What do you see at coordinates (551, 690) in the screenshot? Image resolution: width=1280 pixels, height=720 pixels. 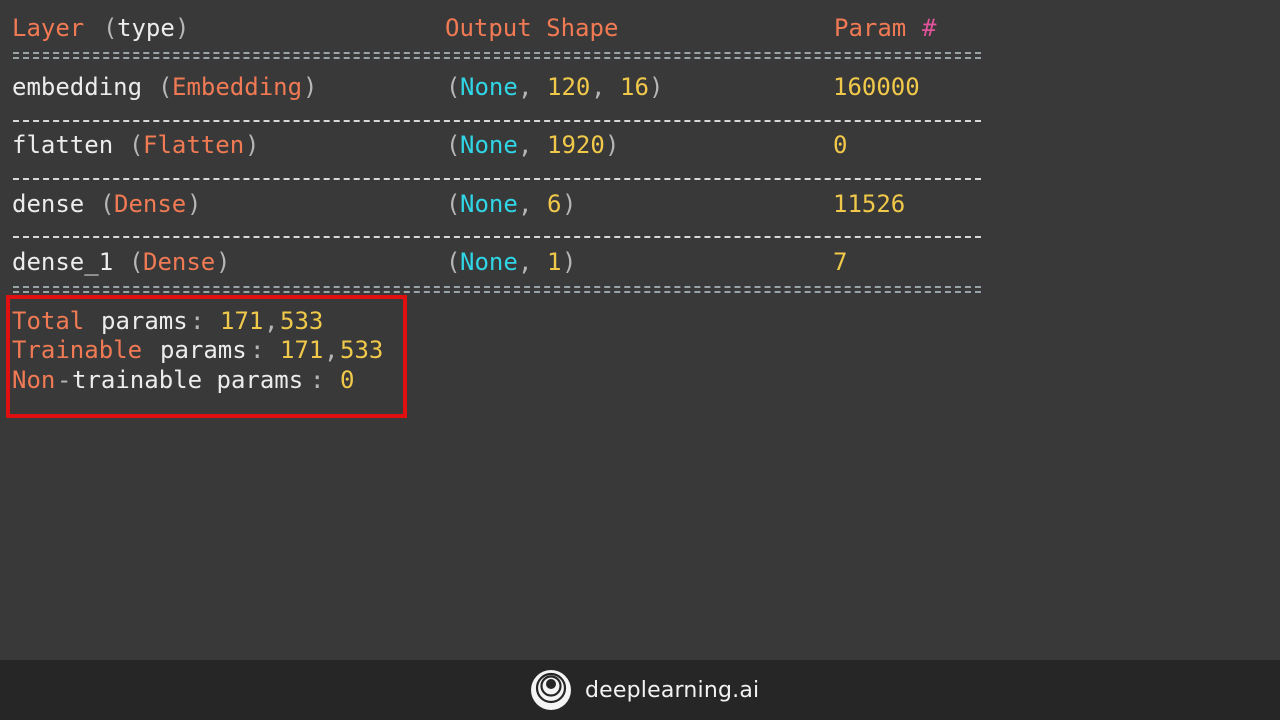 I see `deeplearning-logo-icon` at bounding box center [551, 690].